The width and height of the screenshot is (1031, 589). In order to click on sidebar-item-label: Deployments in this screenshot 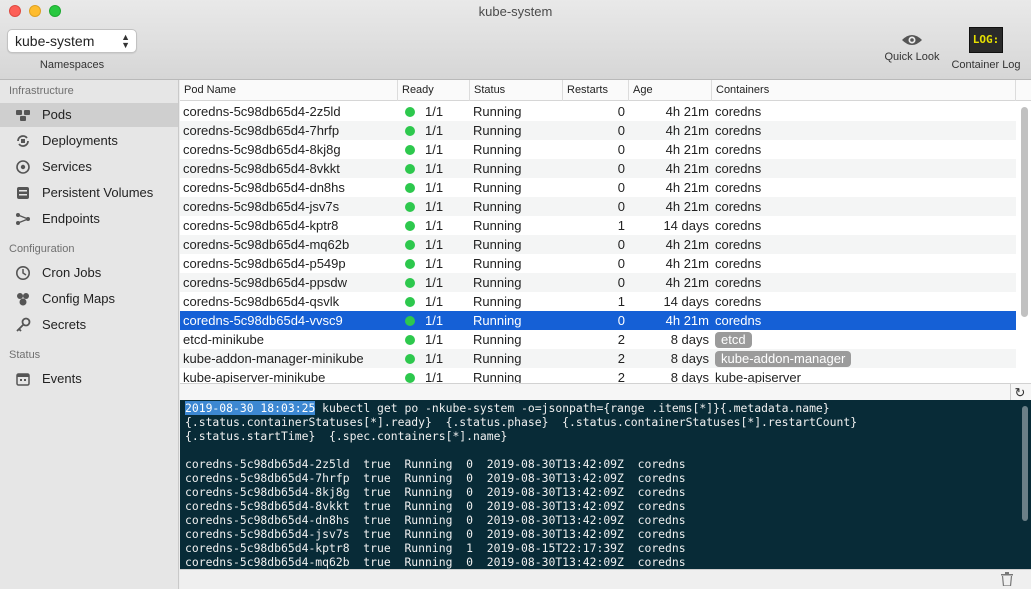, I will do `click(80, 140)`.